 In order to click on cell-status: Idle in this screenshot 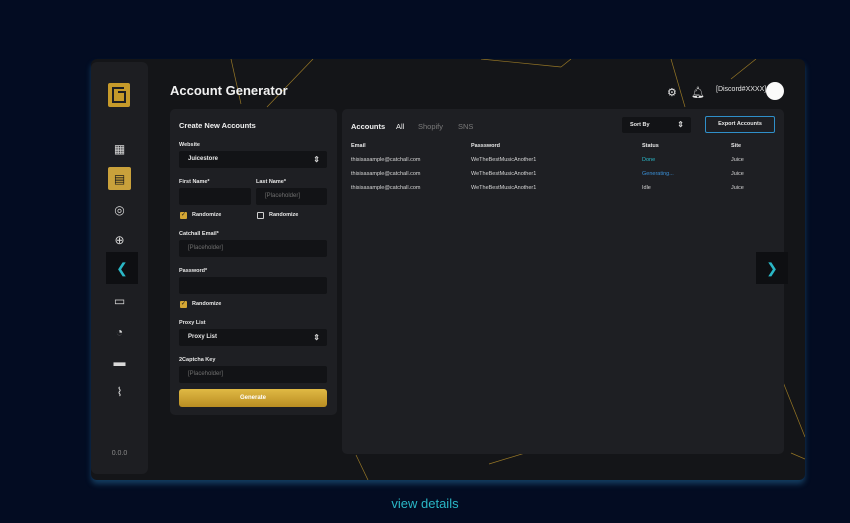, I will do `click(646, 188)`.